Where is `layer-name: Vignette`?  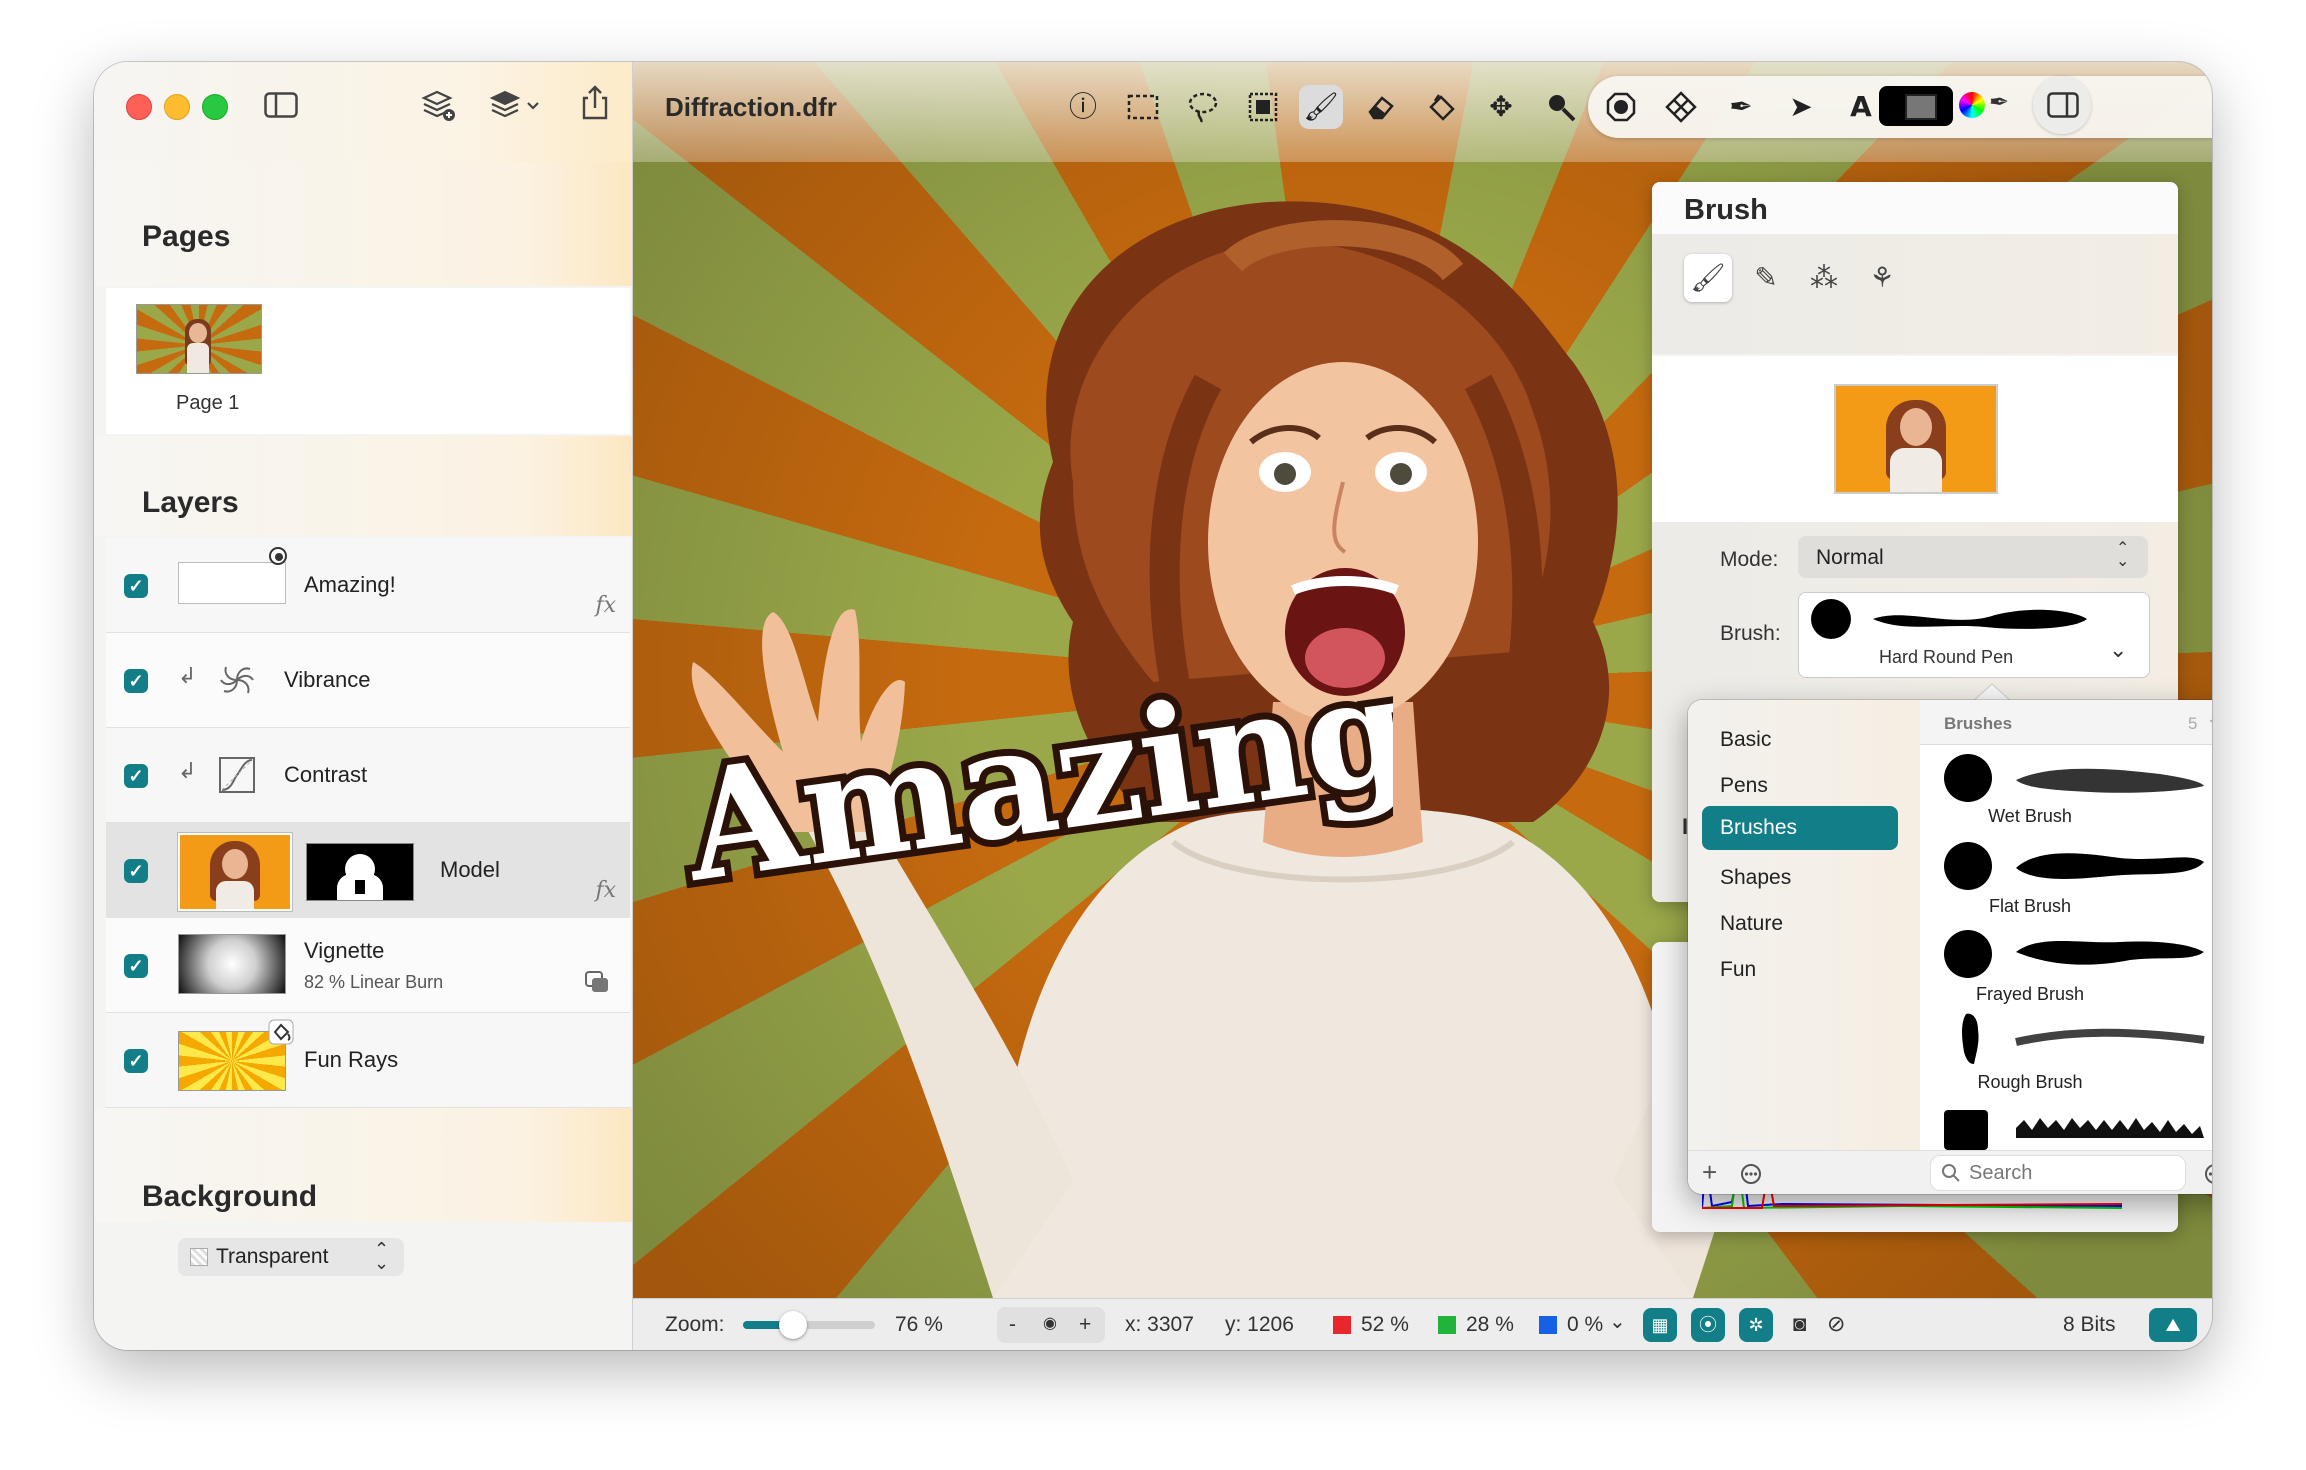
layer-name: Vignette is located at coordinates (344, 950).